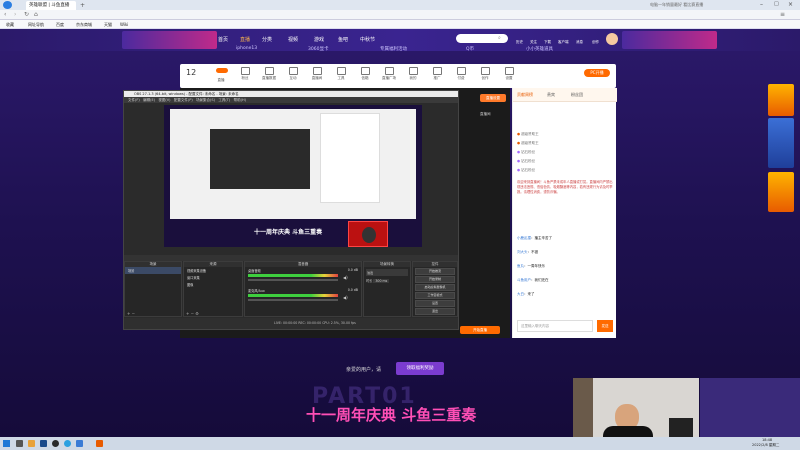  I want to click on bookmark-item: Wiki, so click(124, 24).